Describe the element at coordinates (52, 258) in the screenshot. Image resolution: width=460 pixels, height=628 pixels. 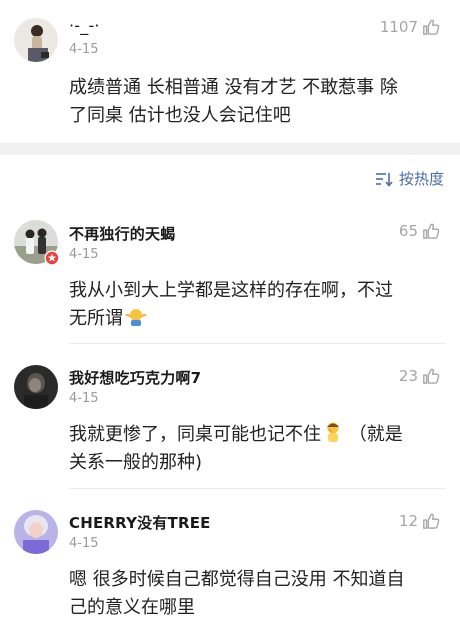
I see `verified-badge-icon` at that location.